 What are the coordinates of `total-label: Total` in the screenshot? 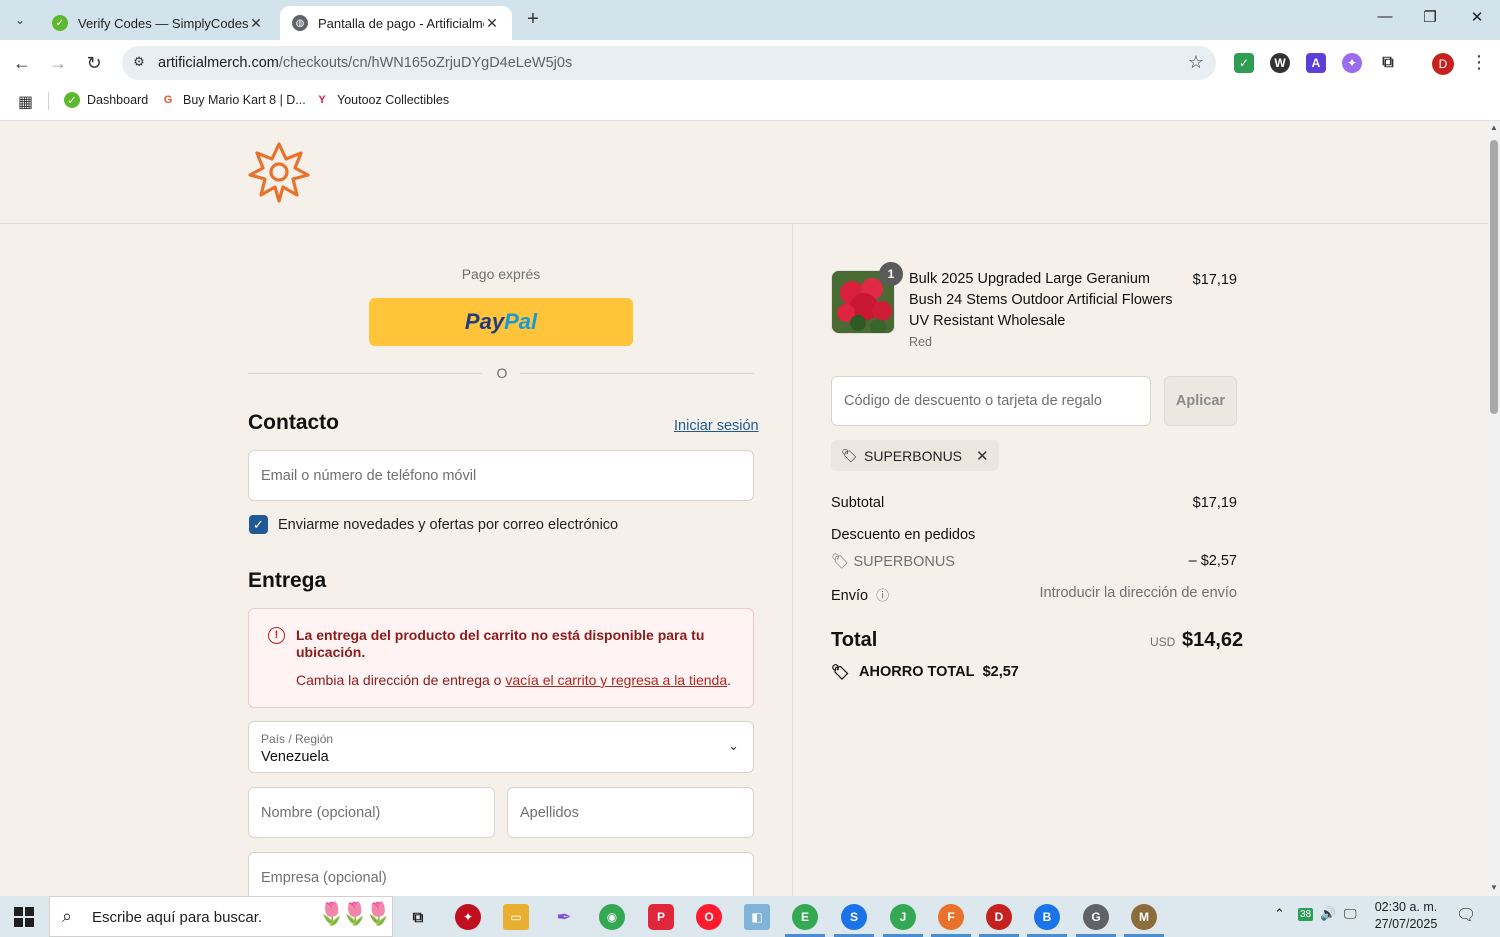 It's located at (854, 640).